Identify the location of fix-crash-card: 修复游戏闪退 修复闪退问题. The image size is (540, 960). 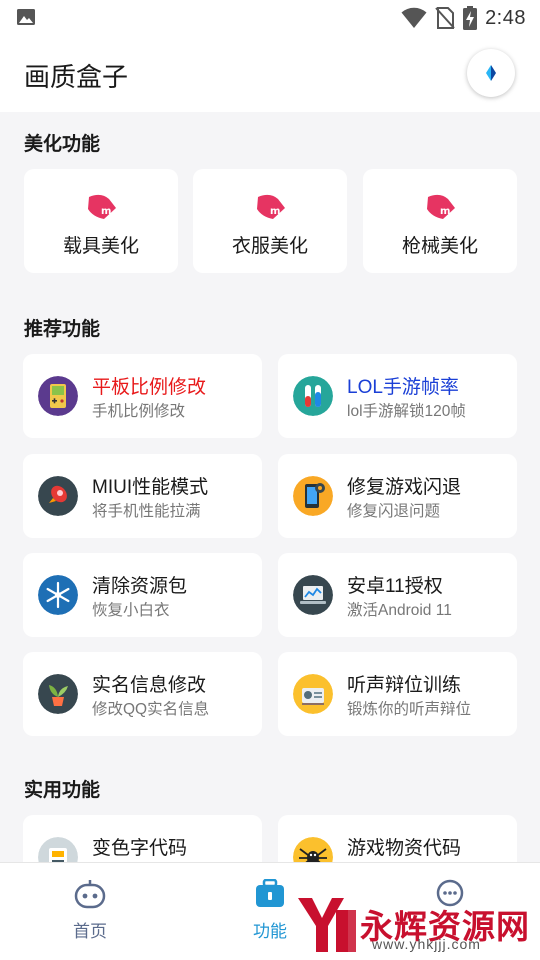
(397, 496).